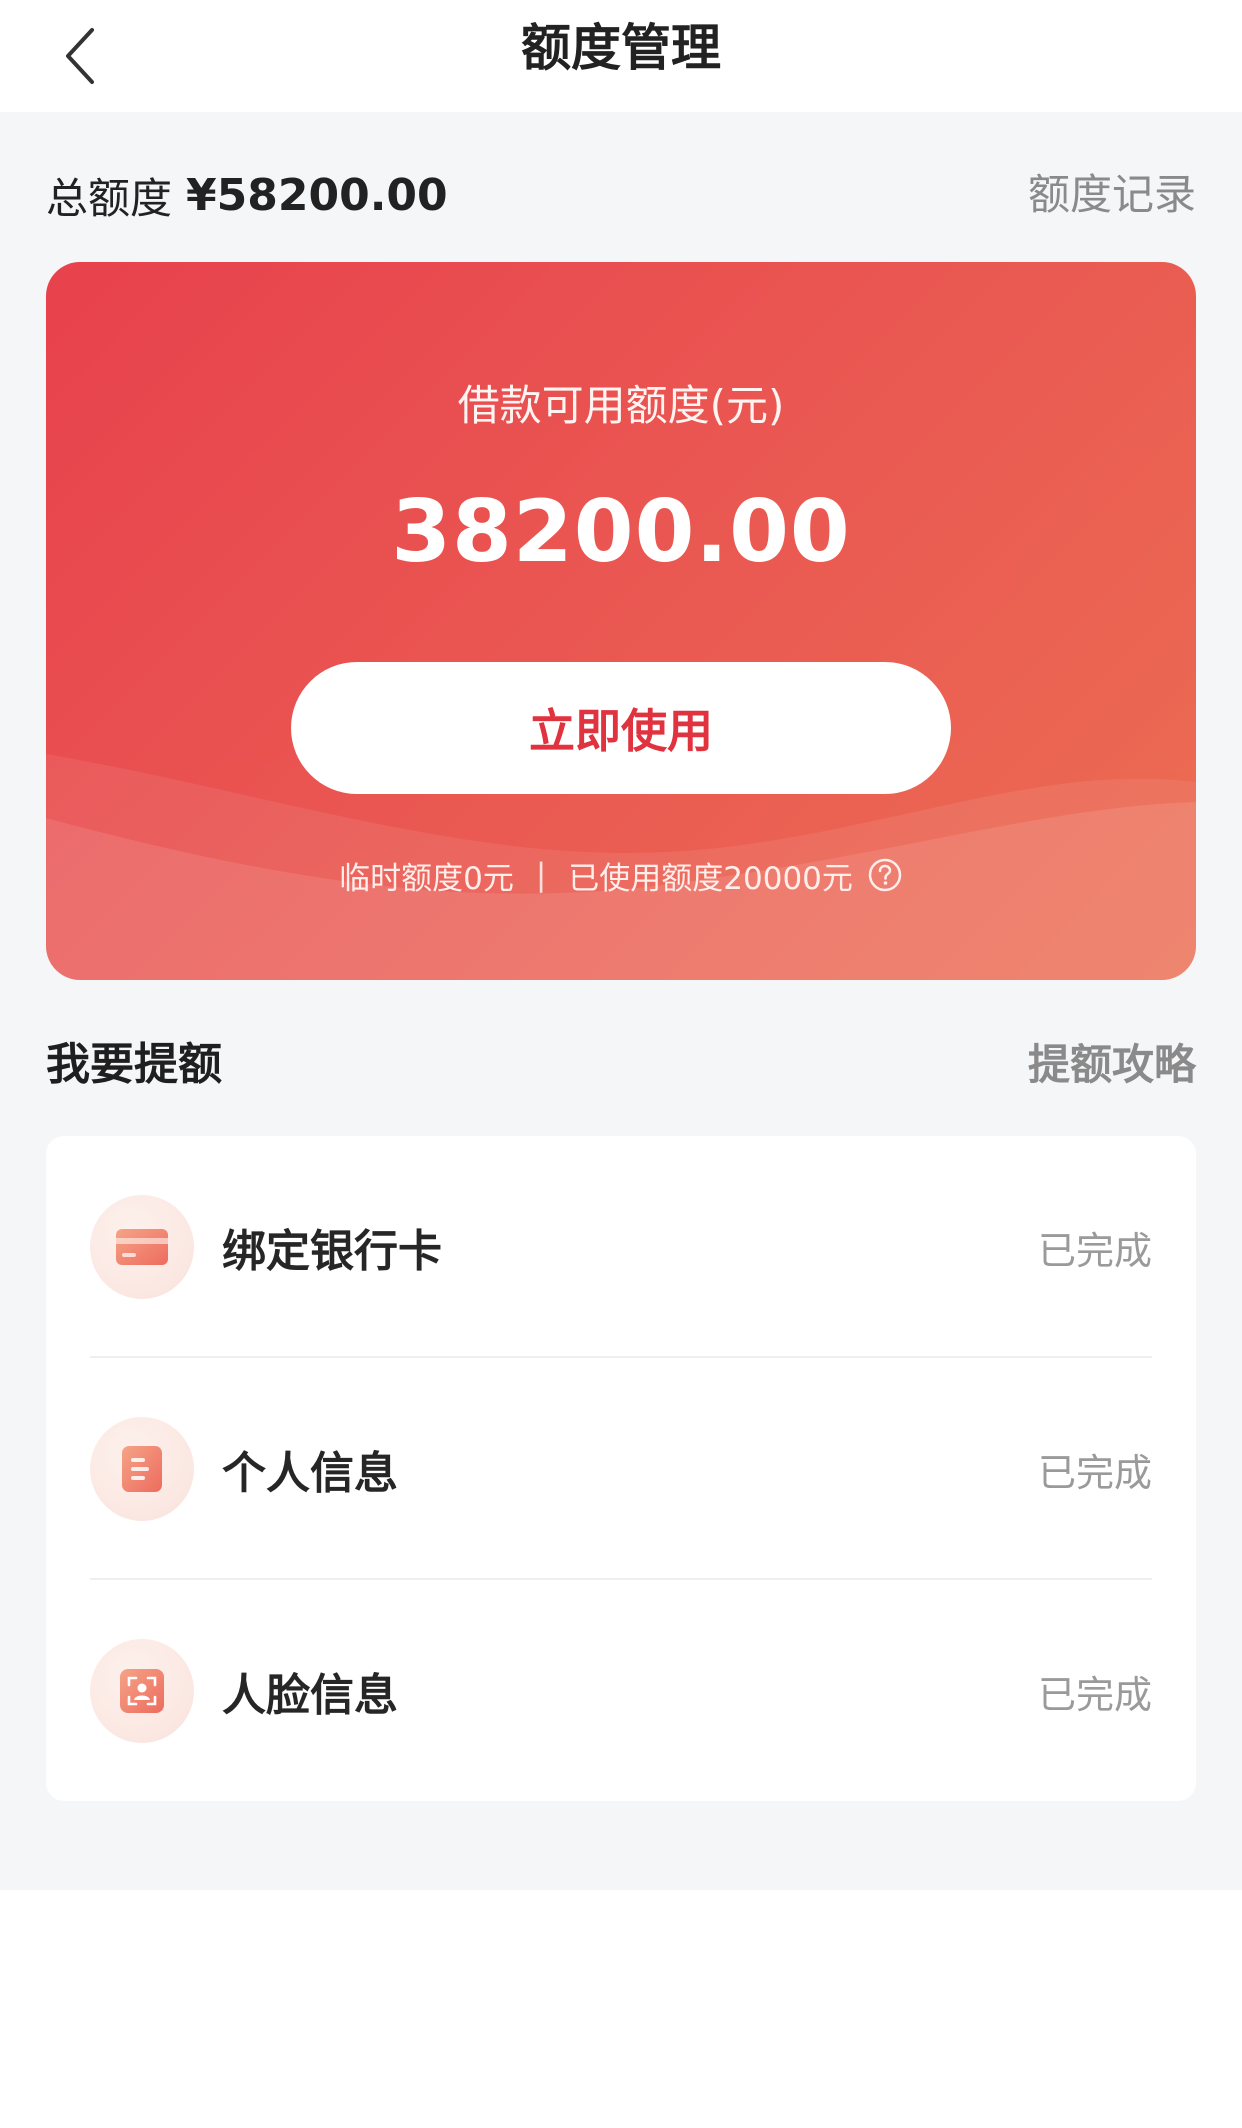 This screenshot has height=2128, width=1242. I want to click on task-personal-info: 个人信息 已完成, so click(621, 1469).